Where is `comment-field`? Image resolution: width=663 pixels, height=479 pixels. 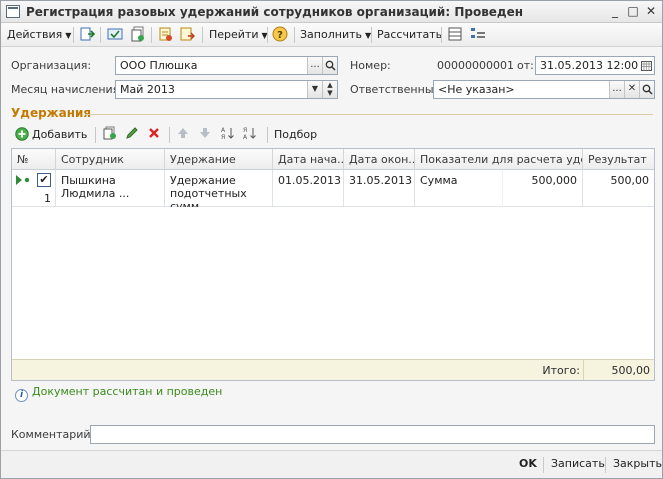 comment-field is located at coordinates (372, 434).